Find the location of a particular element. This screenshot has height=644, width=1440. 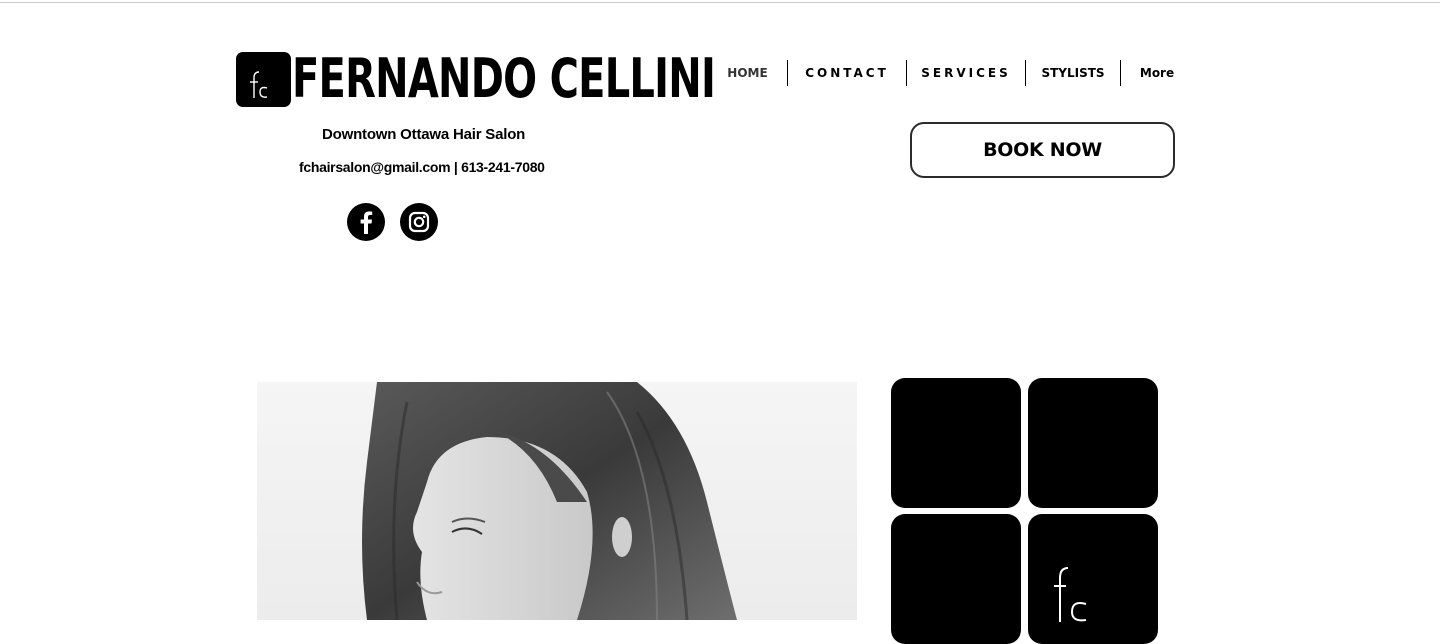

nav-more: More is located at coordinates (1157, 73).